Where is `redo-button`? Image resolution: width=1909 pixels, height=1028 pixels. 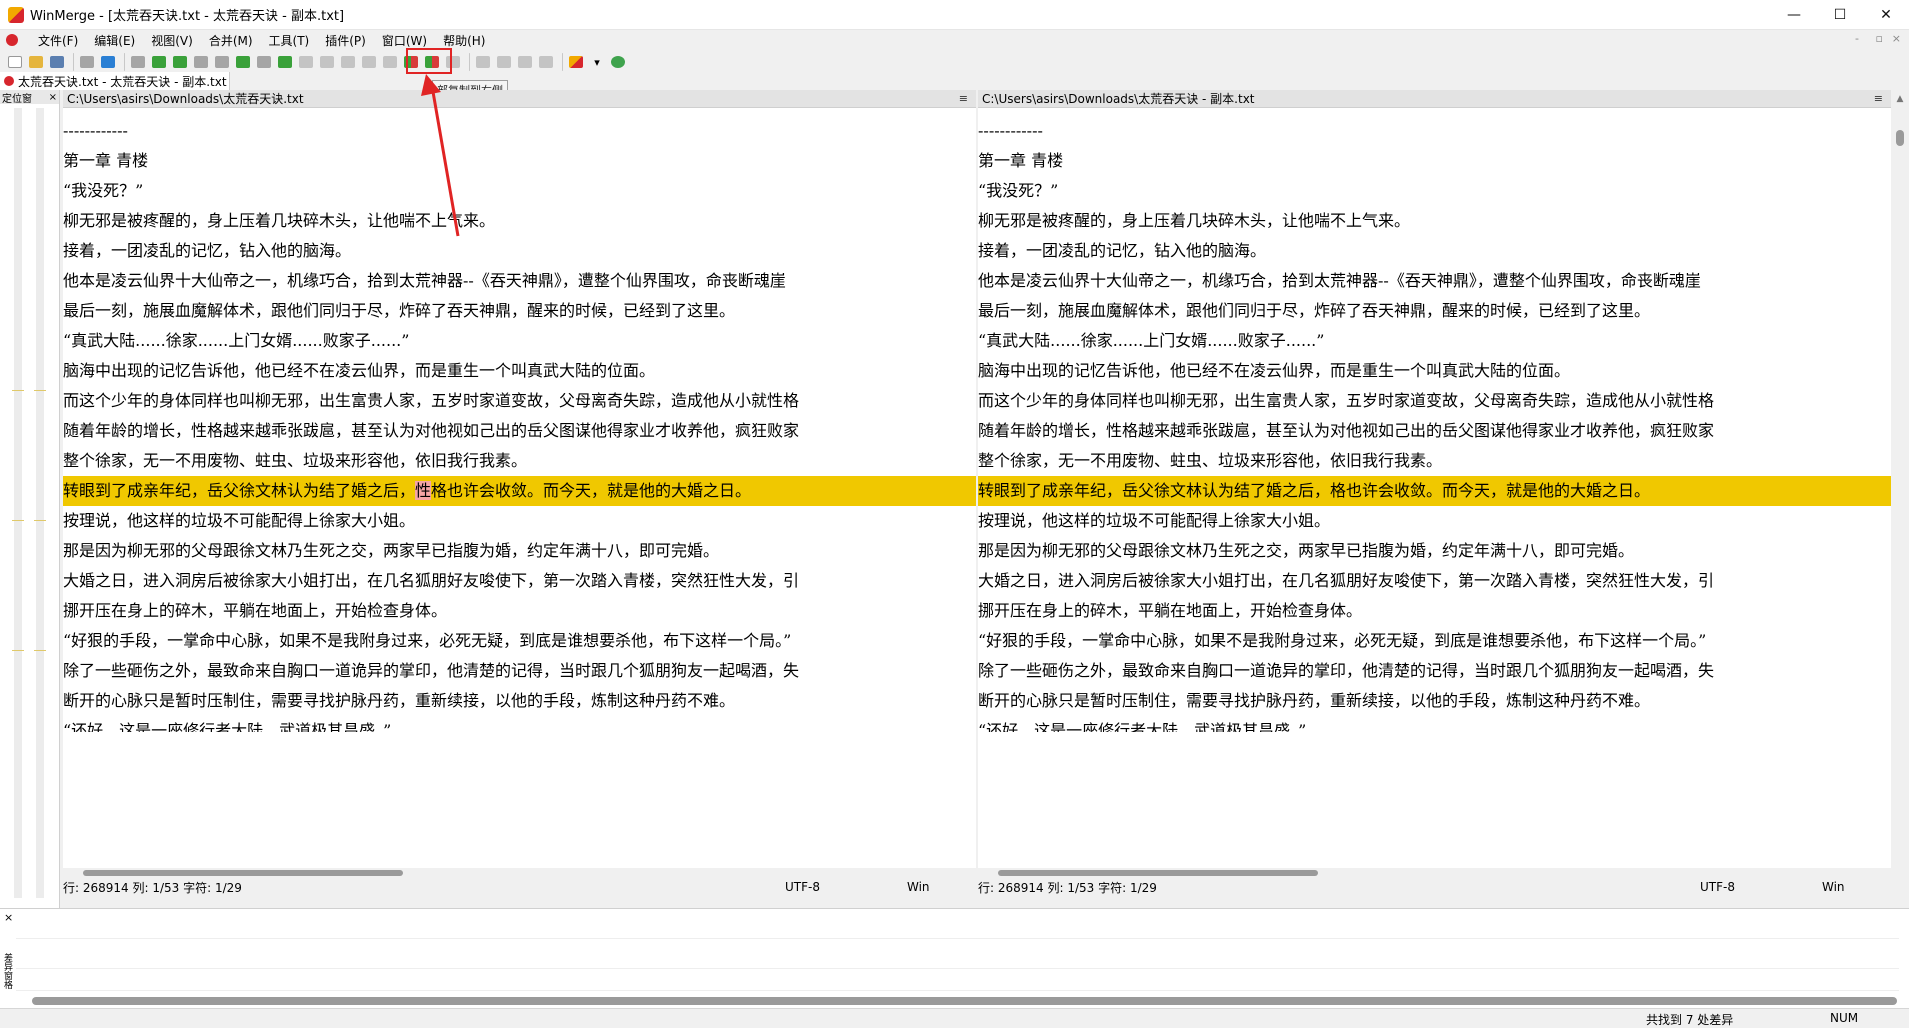 redo-button is located at coordinates (108, 62).